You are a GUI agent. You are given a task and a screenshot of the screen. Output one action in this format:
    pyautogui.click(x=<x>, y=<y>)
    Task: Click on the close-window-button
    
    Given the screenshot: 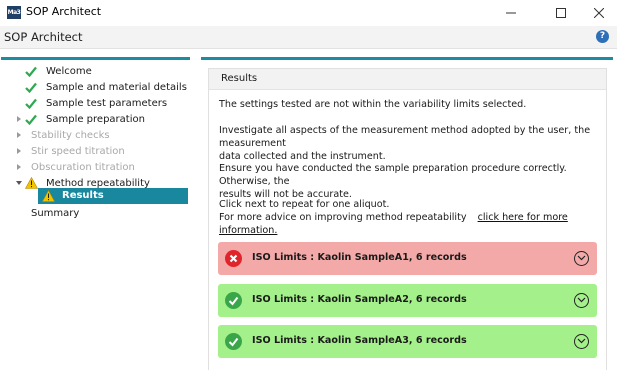 What is the action you would take?
    pyautogui.click(x=599, y=12)
    